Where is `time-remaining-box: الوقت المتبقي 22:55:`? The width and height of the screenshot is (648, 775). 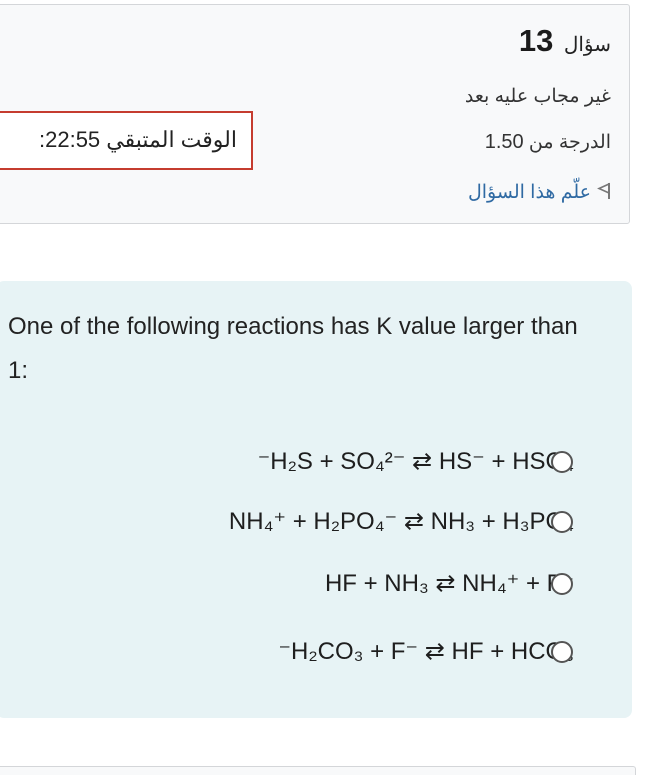 time-remaining-box: الوقت المتبقي 22:55: is located at coordinates (126, 140).